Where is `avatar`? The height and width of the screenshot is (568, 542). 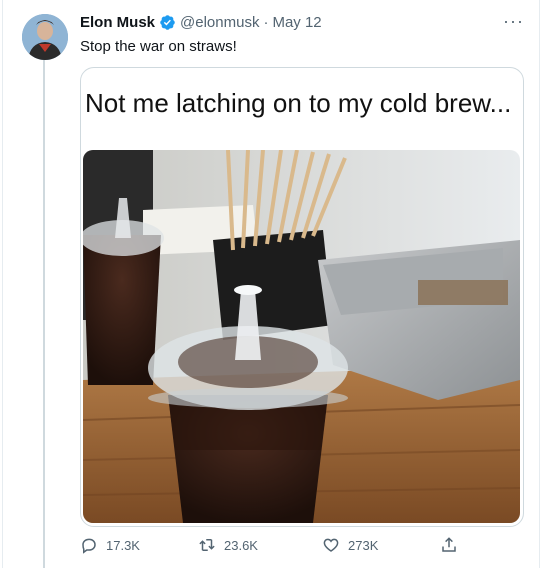
avatar is located at coordinates (45, 37).